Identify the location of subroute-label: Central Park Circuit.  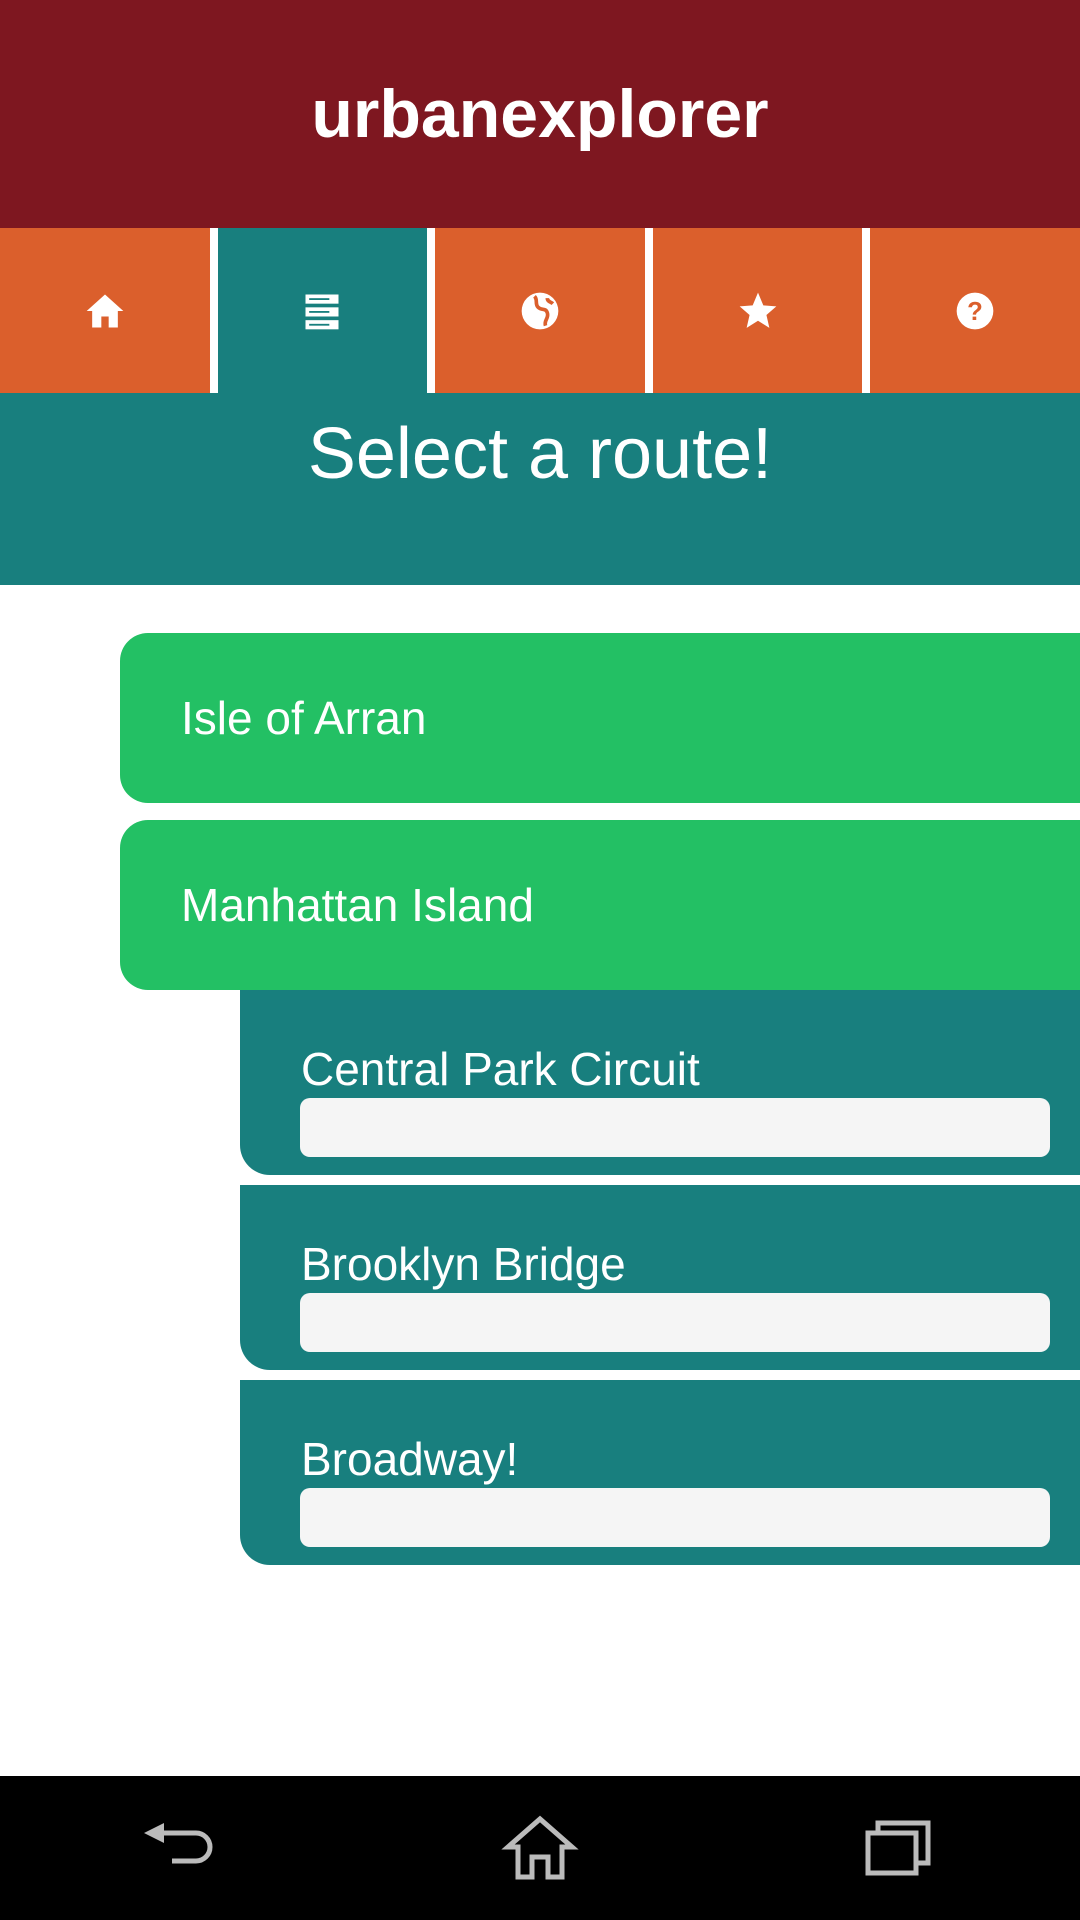
(500, 1069).